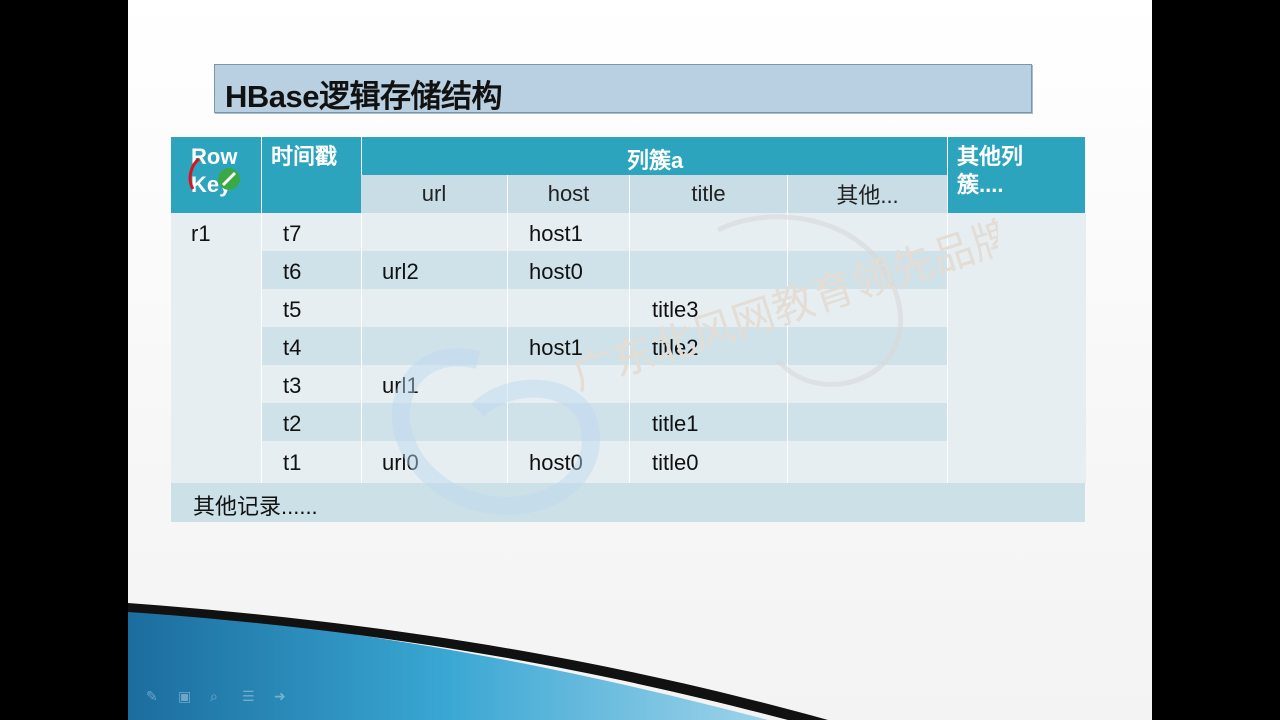 The image size is (1280, 720). Describe the element at coordinates (292, 233) in the screenshot. I see `row-0-ts: t7` at that location.